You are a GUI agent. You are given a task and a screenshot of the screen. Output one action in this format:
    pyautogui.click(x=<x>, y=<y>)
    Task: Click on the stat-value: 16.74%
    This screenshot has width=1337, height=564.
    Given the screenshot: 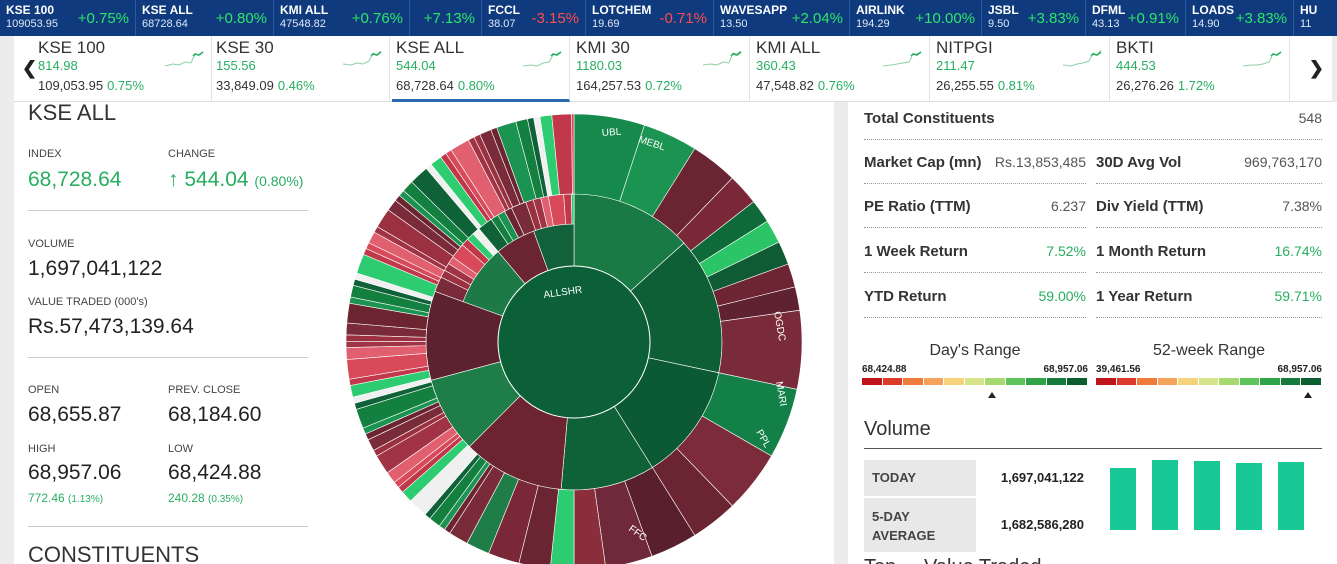 What is the action you would take?
    pyautogui.click(x=1298, y=251)
    